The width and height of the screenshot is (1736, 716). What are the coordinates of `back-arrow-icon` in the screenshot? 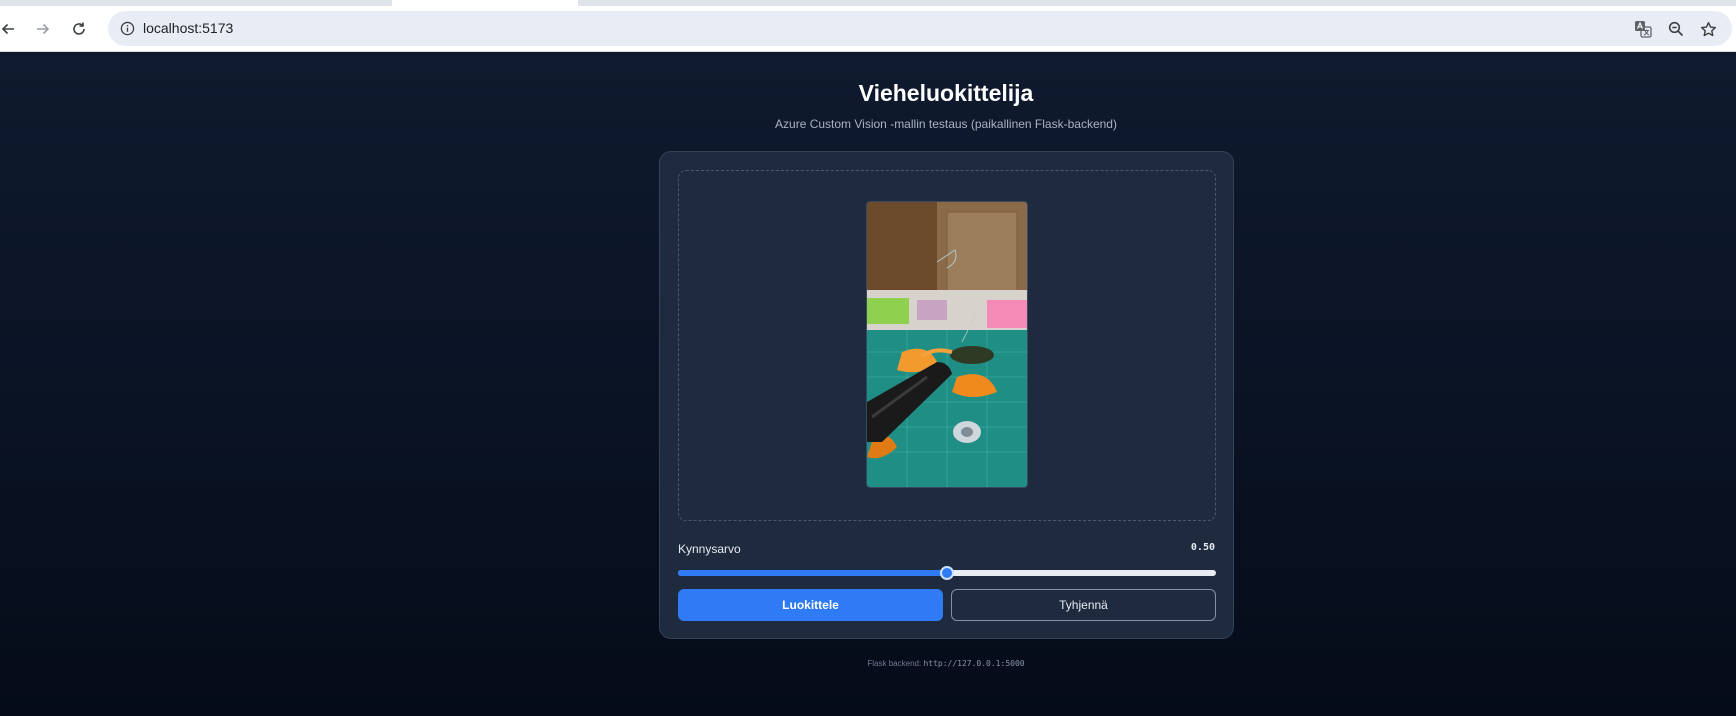 It's located at (7, 29).